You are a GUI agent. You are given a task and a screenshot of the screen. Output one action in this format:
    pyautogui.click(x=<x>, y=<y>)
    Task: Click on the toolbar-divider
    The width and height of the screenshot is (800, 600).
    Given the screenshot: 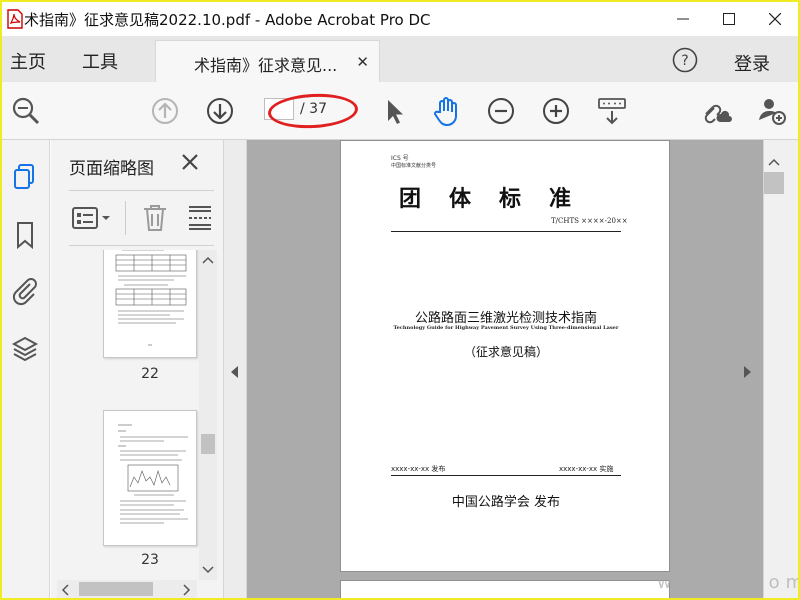 What is the action you would take?
    pyautogui.click(x=125, y=218)
    